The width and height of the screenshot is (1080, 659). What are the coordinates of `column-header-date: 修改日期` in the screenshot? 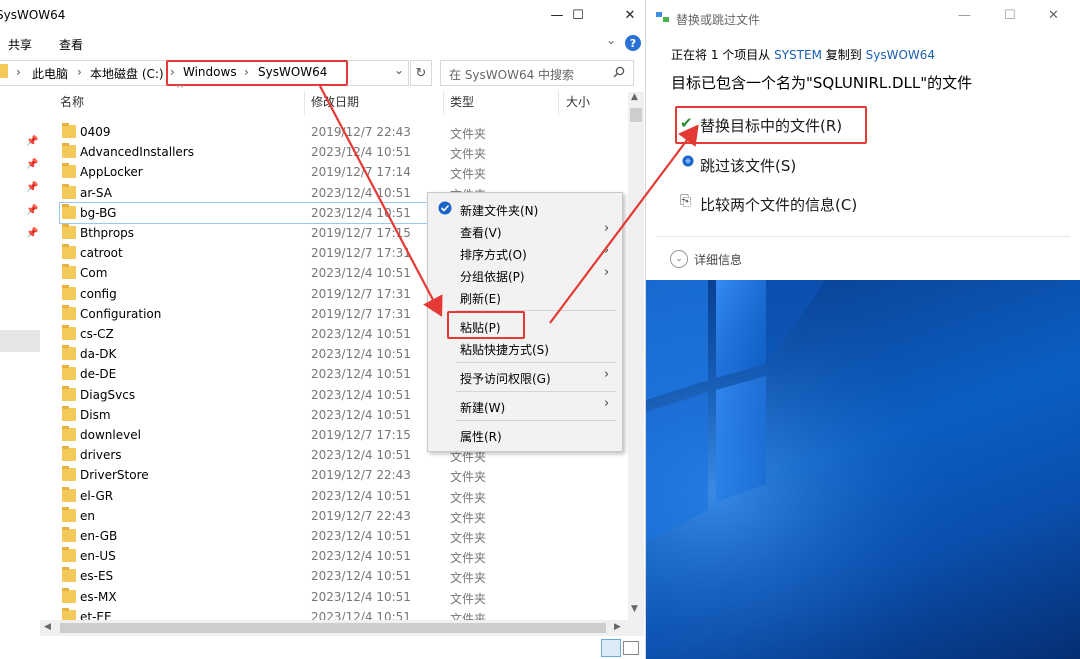 It's located at (335, 103).